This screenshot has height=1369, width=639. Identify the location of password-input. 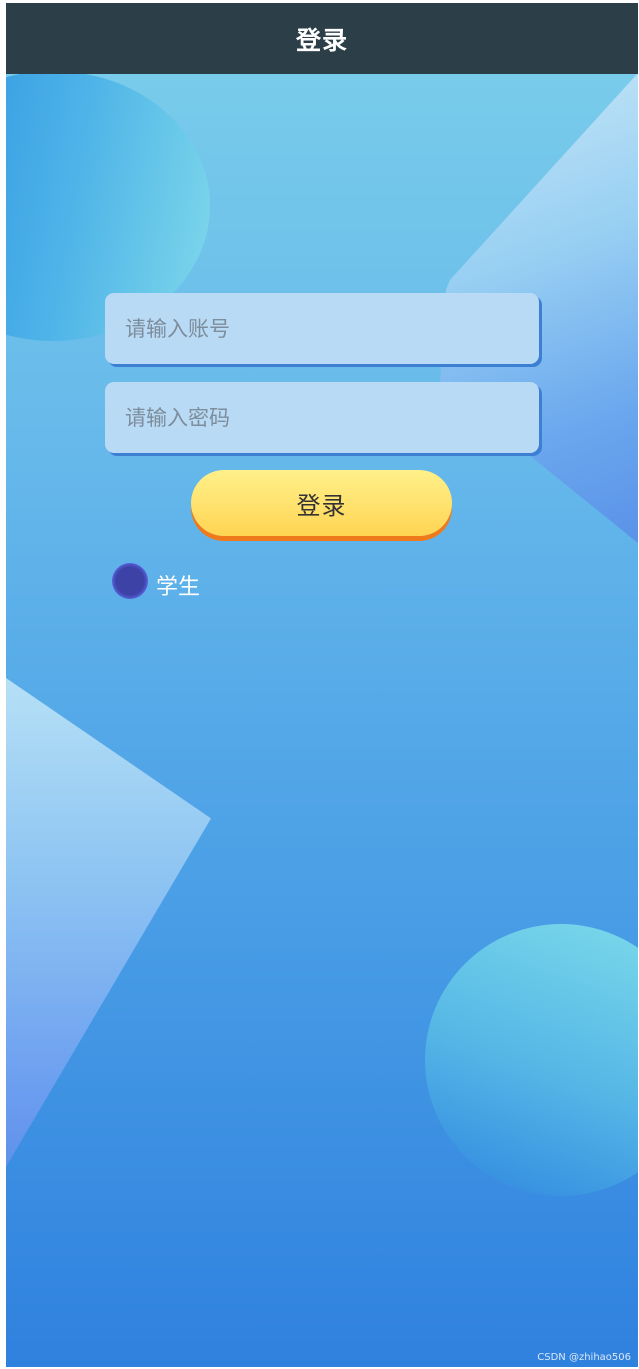
(322, 417).